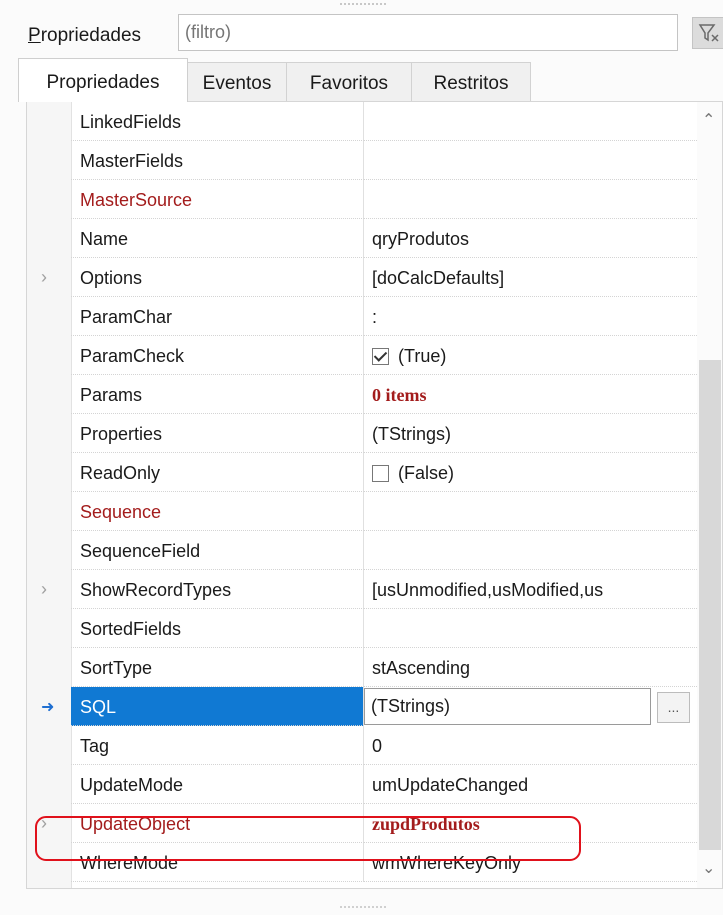  Describe the element at coordinates (217, 238) in the screenshot. I see `property-name: Name` at that location.